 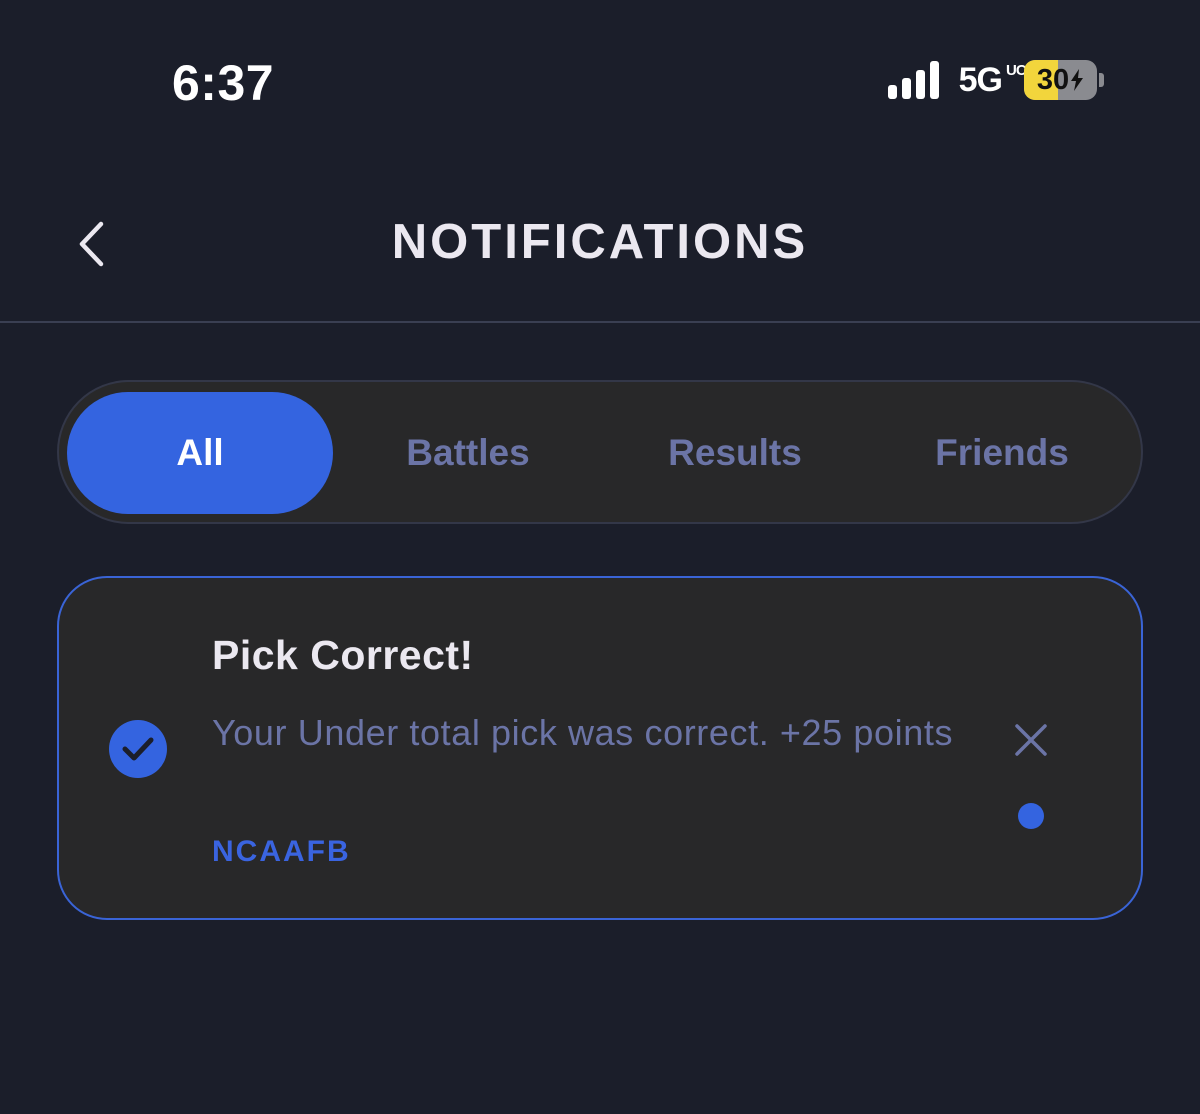 I want to click on tab-all: All, so click(x=200, y=453).